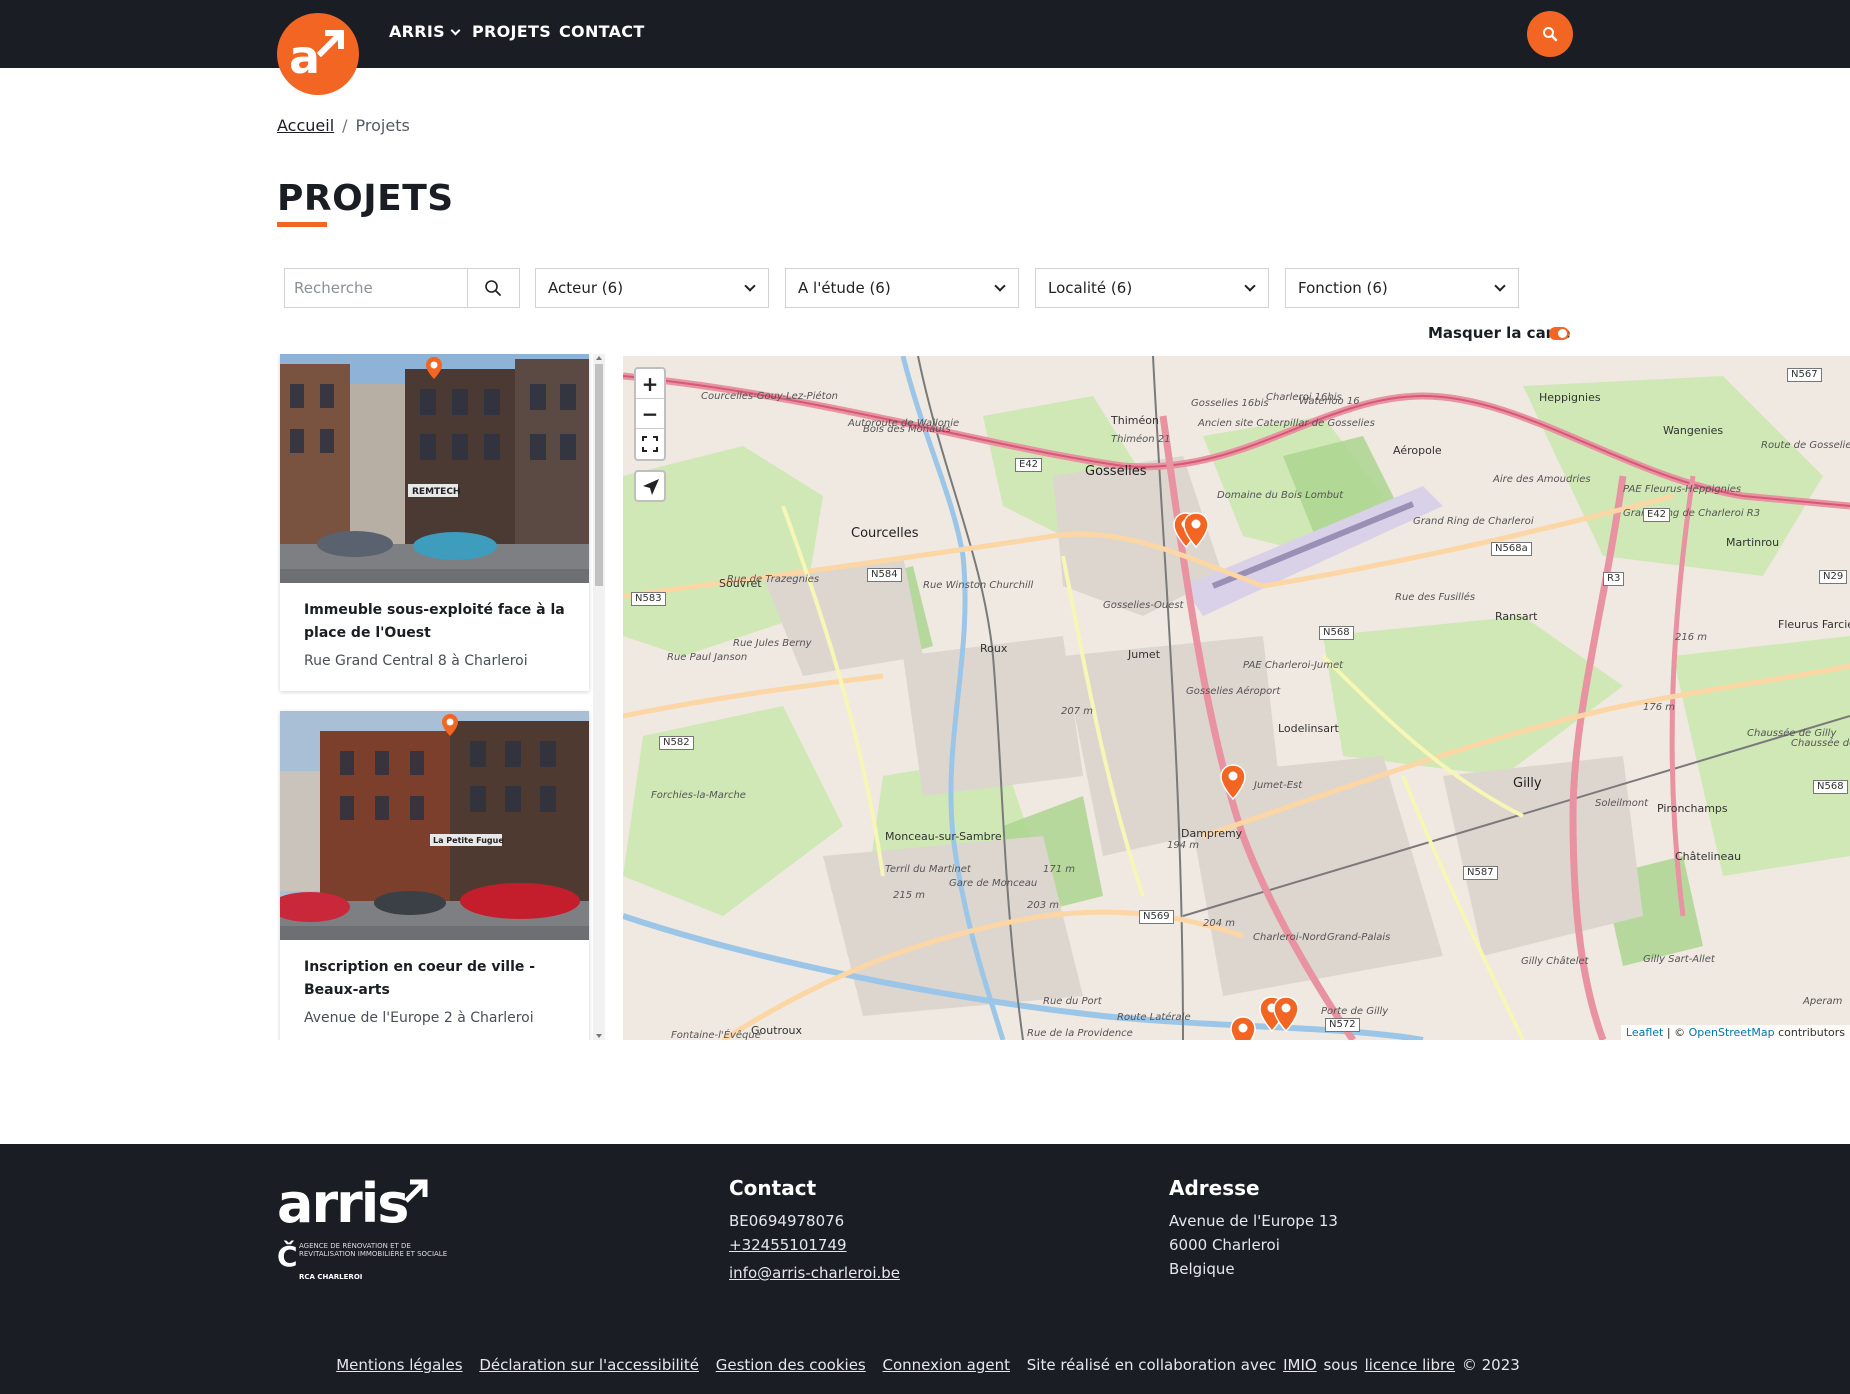 The height and width of the screenshot is (1394, 1850). What do you see at coordinates (1029, 465) in the screenshot?
I see `road-shield: E42` at bounding box center [1029, 465].